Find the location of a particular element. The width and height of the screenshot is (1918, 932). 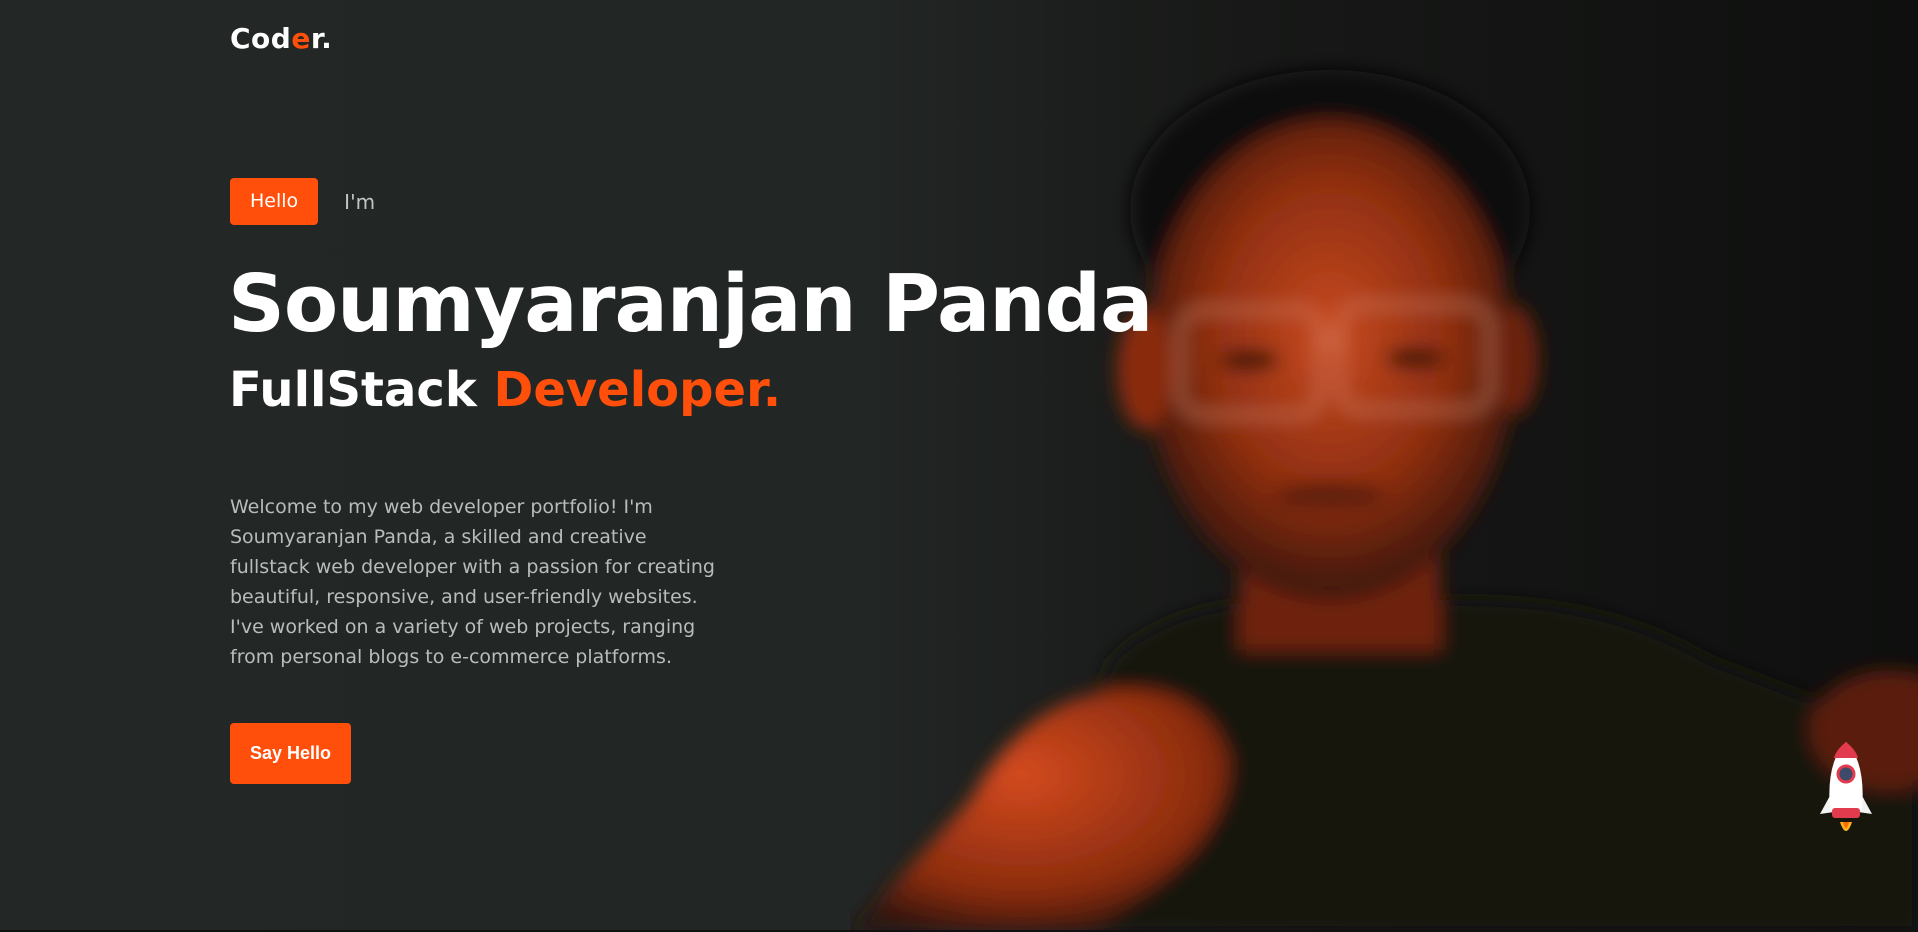

rocket-icon is located at coordinates (1846, 790).